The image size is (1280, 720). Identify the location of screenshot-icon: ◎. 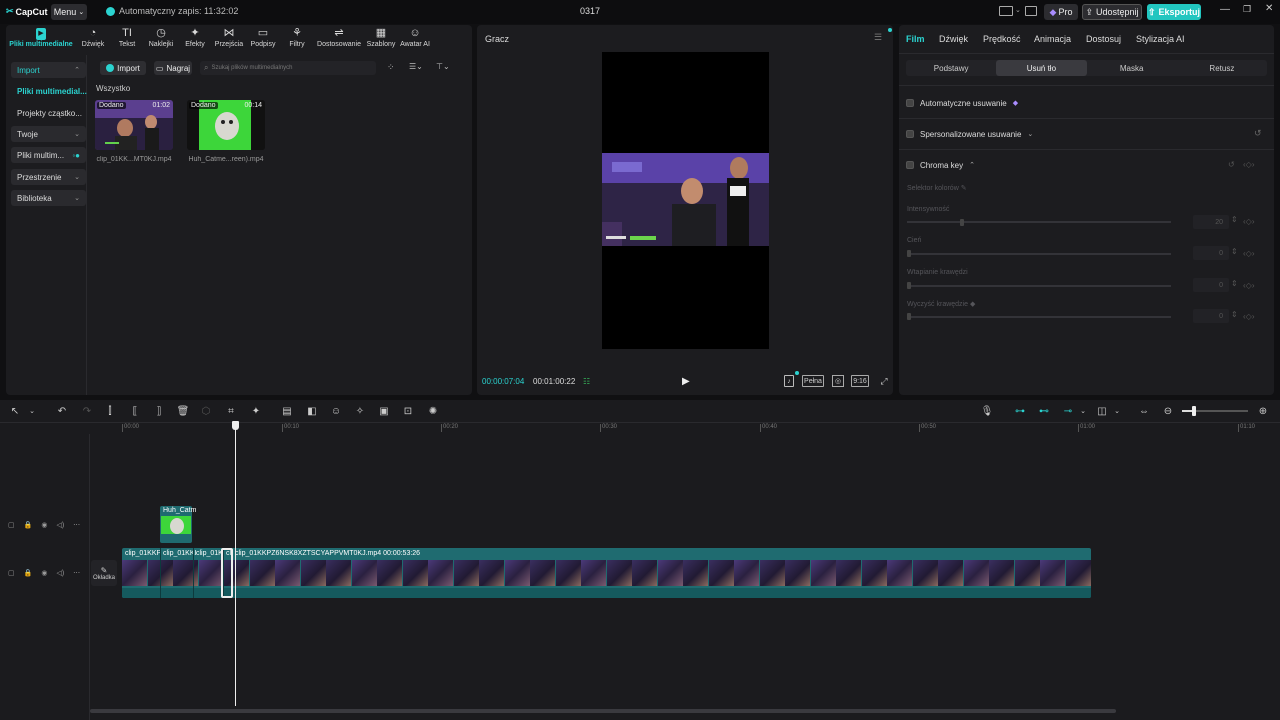
(838, 381).